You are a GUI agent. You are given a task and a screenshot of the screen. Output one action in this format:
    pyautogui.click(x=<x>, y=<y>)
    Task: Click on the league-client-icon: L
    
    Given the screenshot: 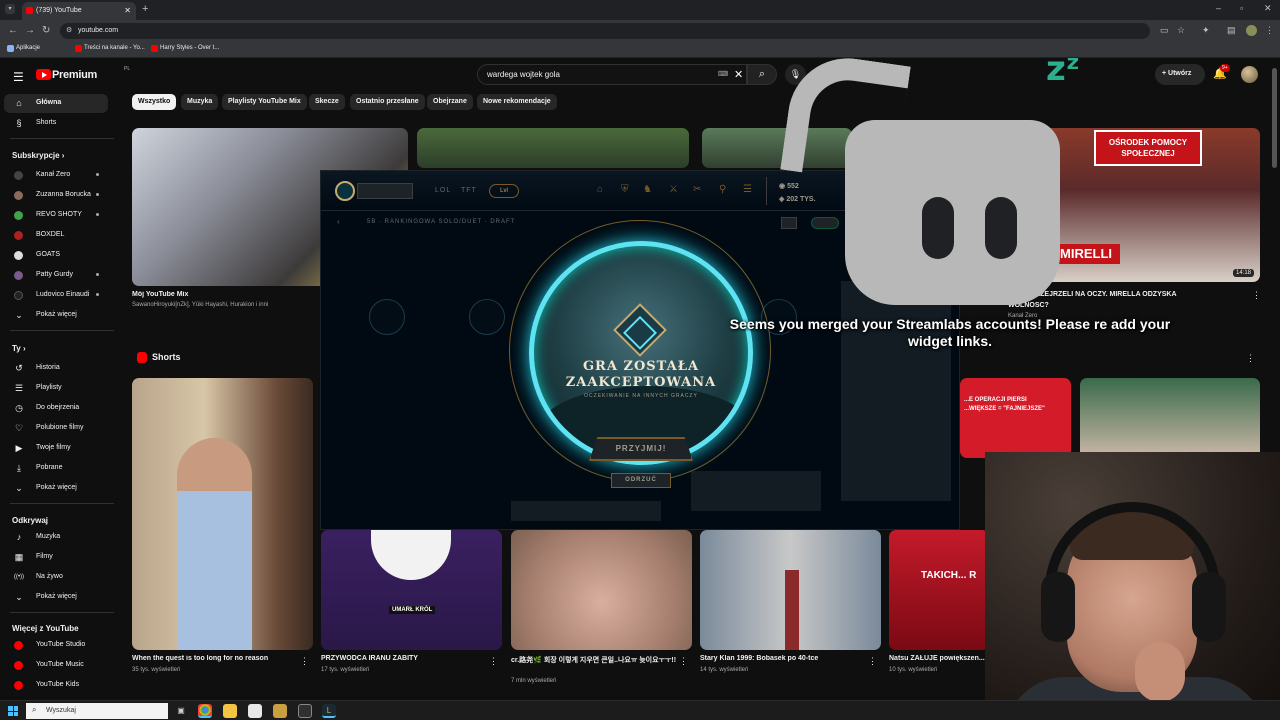 What is the action you would take?
    pyautogui.click(x=329, y=711)
    